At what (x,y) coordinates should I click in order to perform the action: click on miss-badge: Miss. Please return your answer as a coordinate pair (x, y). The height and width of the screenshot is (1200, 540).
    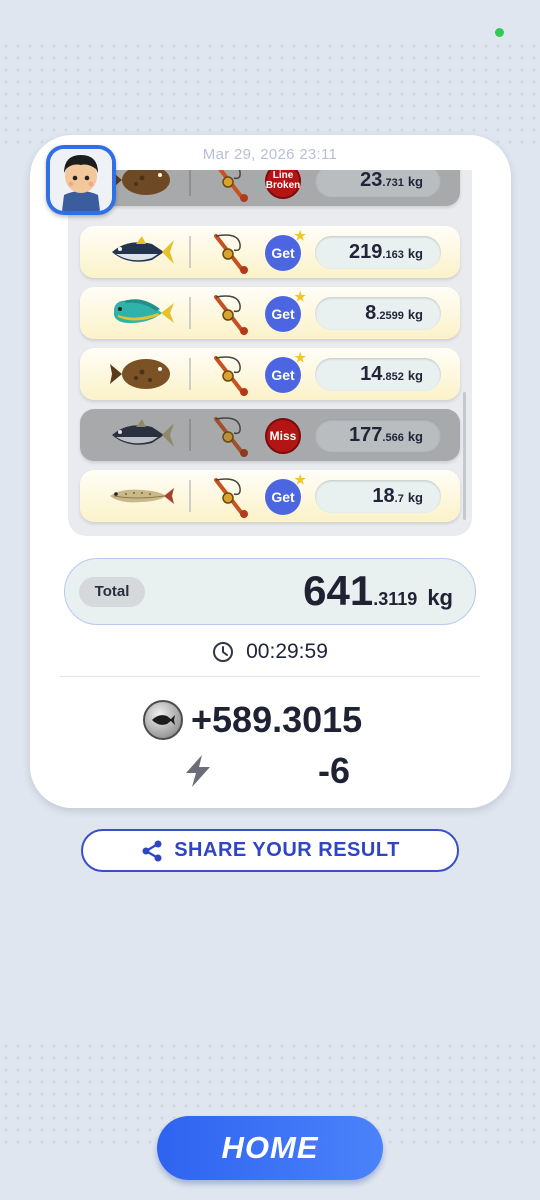
    Looking at the image, I should click on (283, 436).